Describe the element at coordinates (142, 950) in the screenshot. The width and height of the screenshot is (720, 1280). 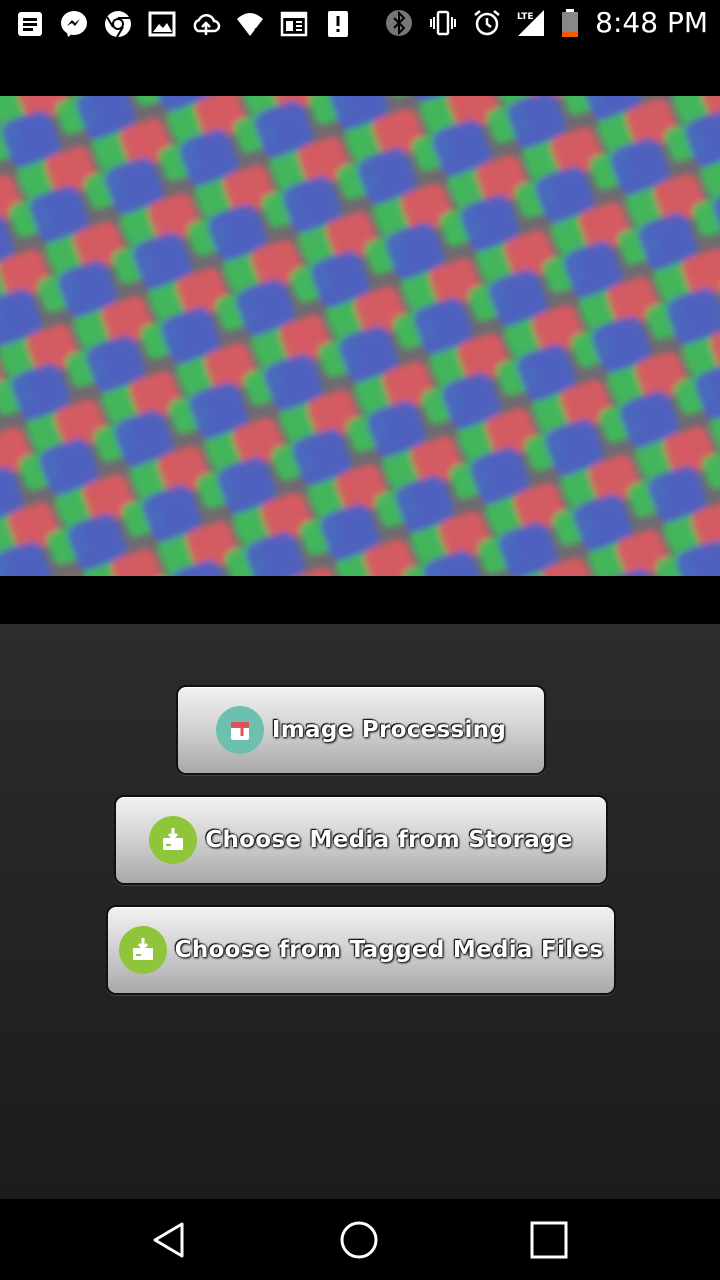
I see `tagged-download-icon` at that location.